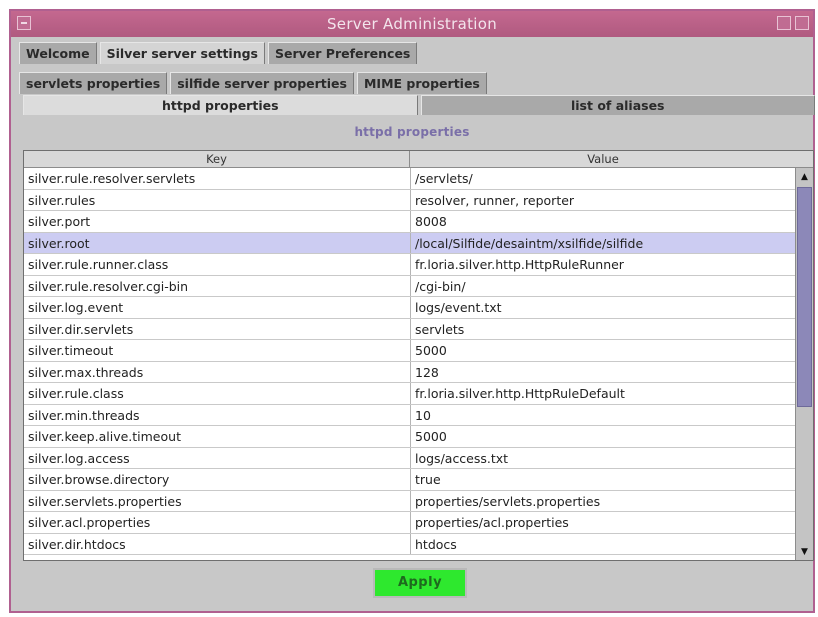 This screenshot has width=818, height=617. Describe the element at coordinates (604, 544) in the screenshot. I see `cell-value: htdocs` at that location.